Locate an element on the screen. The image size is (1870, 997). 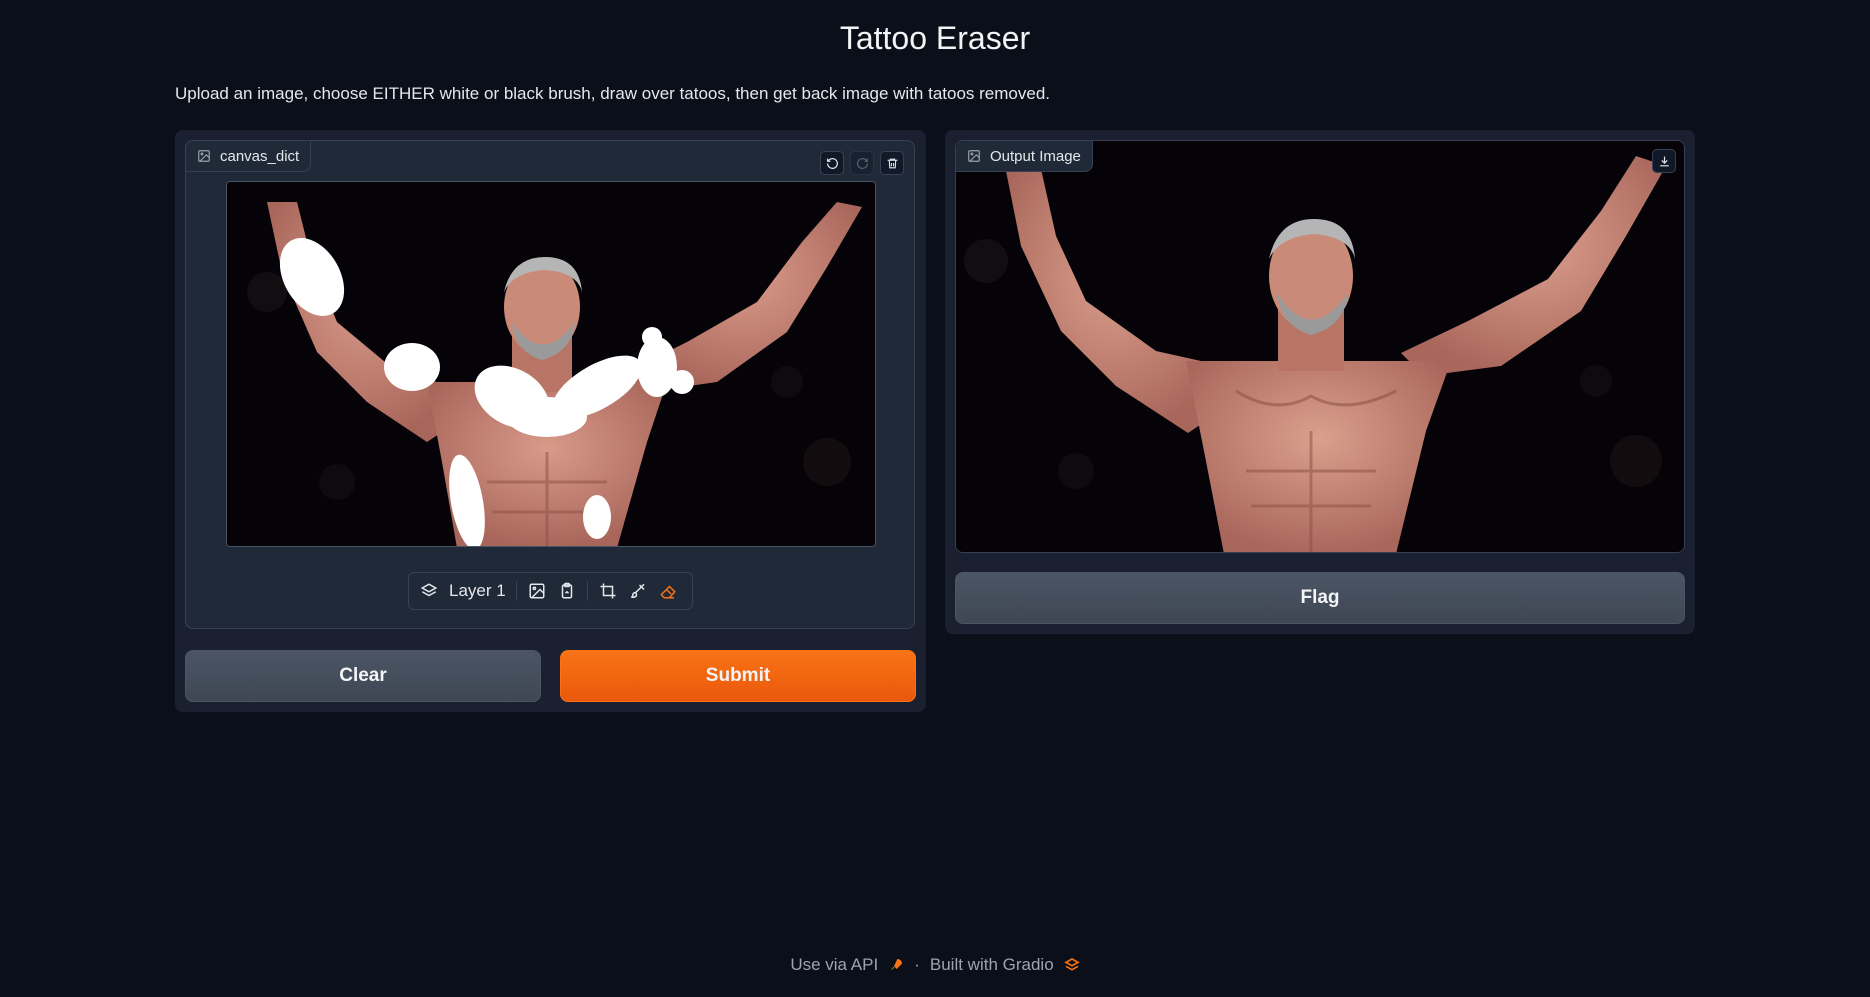
rocket-icon is located at coordinates (896, 965).